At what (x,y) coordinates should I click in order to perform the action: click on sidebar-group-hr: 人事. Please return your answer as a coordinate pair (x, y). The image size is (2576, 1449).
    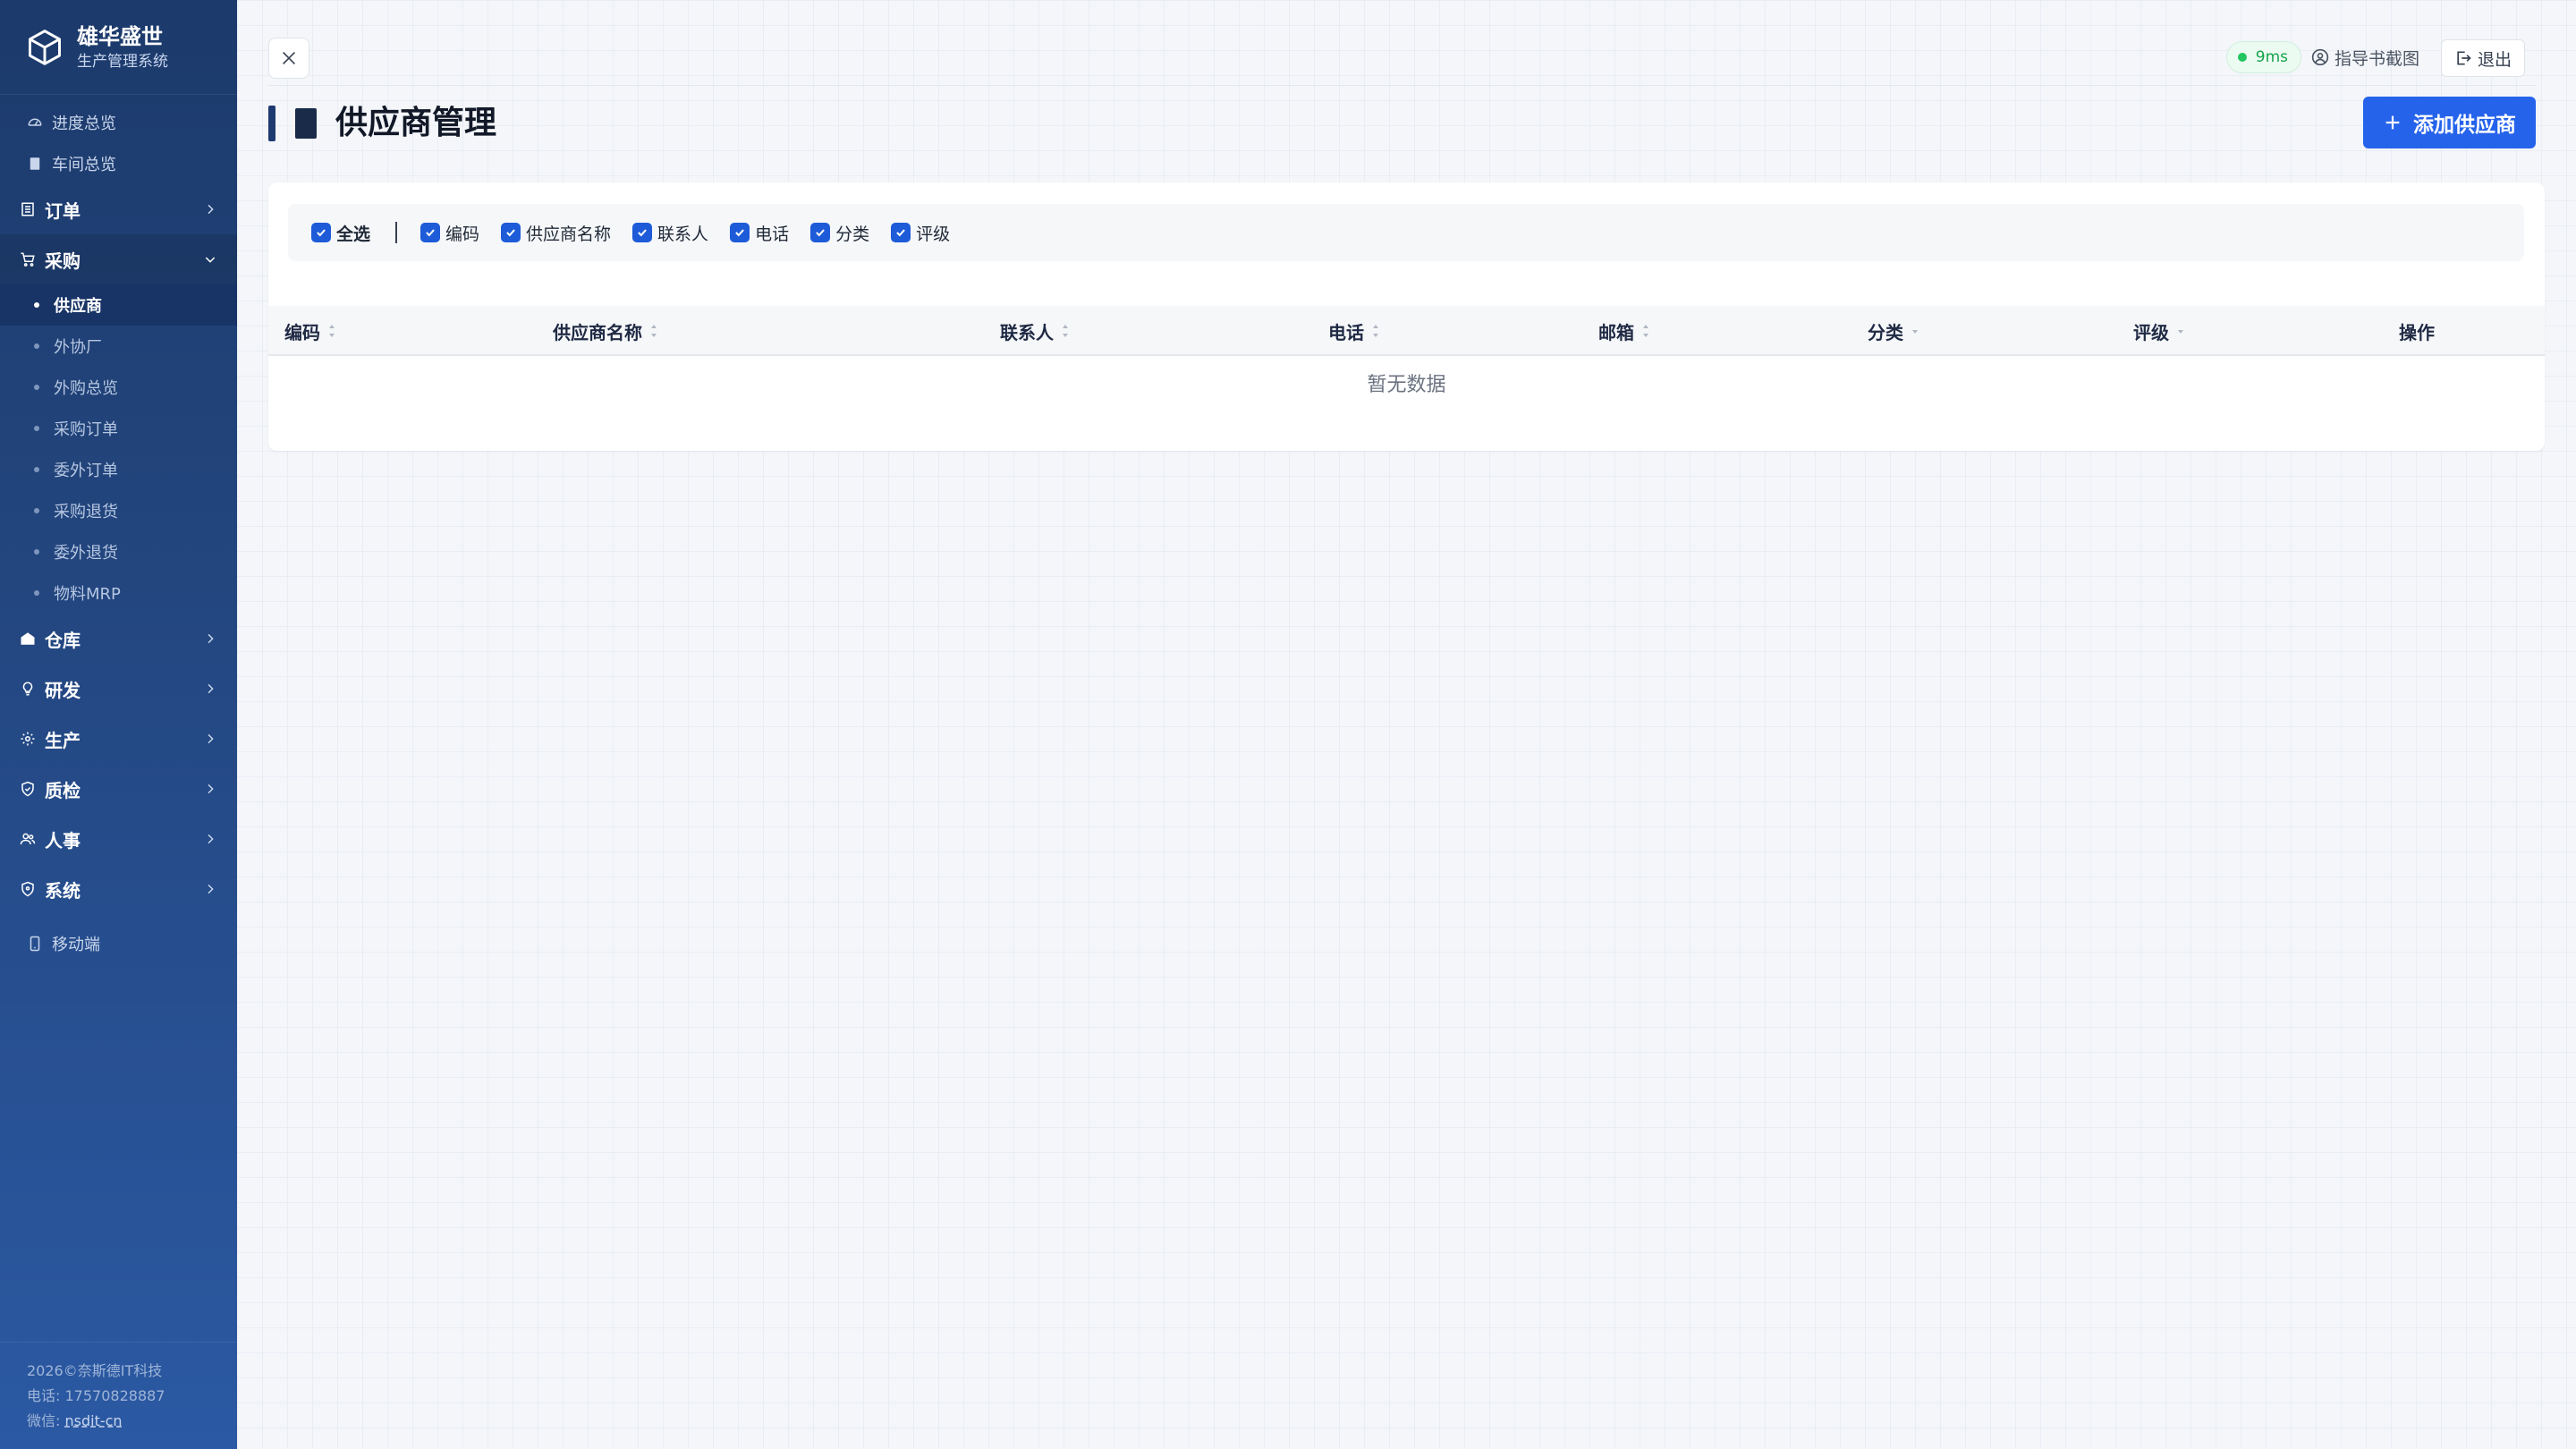
    Looking at the image, I should click on (118, 839).